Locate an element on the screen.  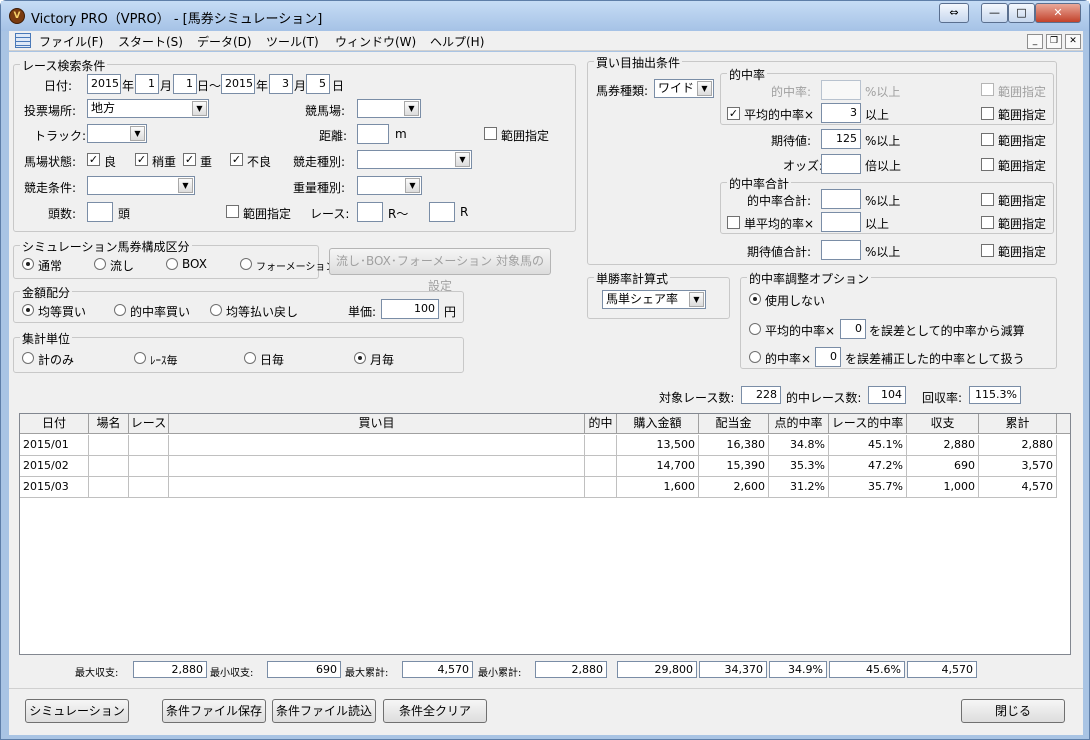
to-year-input: 2015 is located at coordinates (238, 84).